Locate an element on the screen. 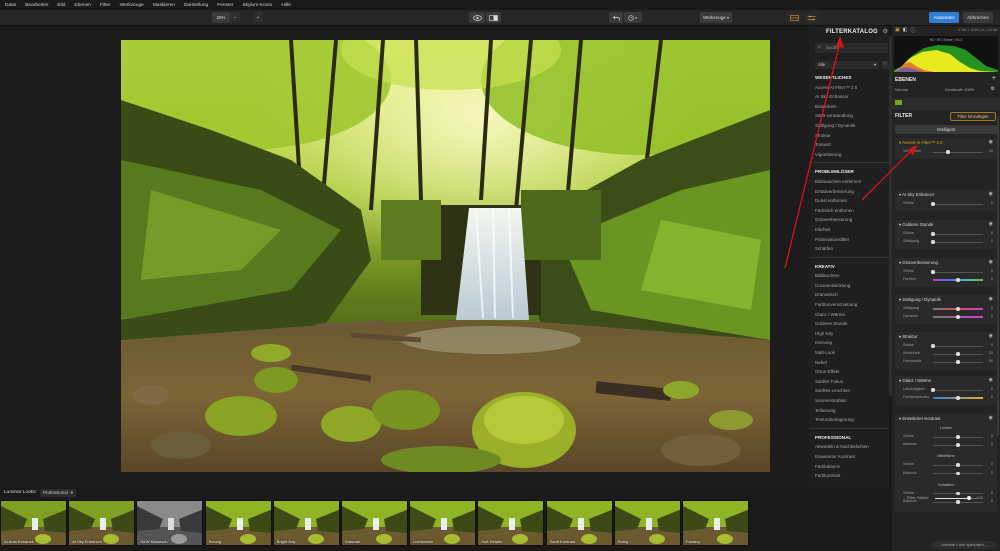 This screenshot has height=551, width=1000. info-icon: ⓘ is located at coordinates (912, 30).